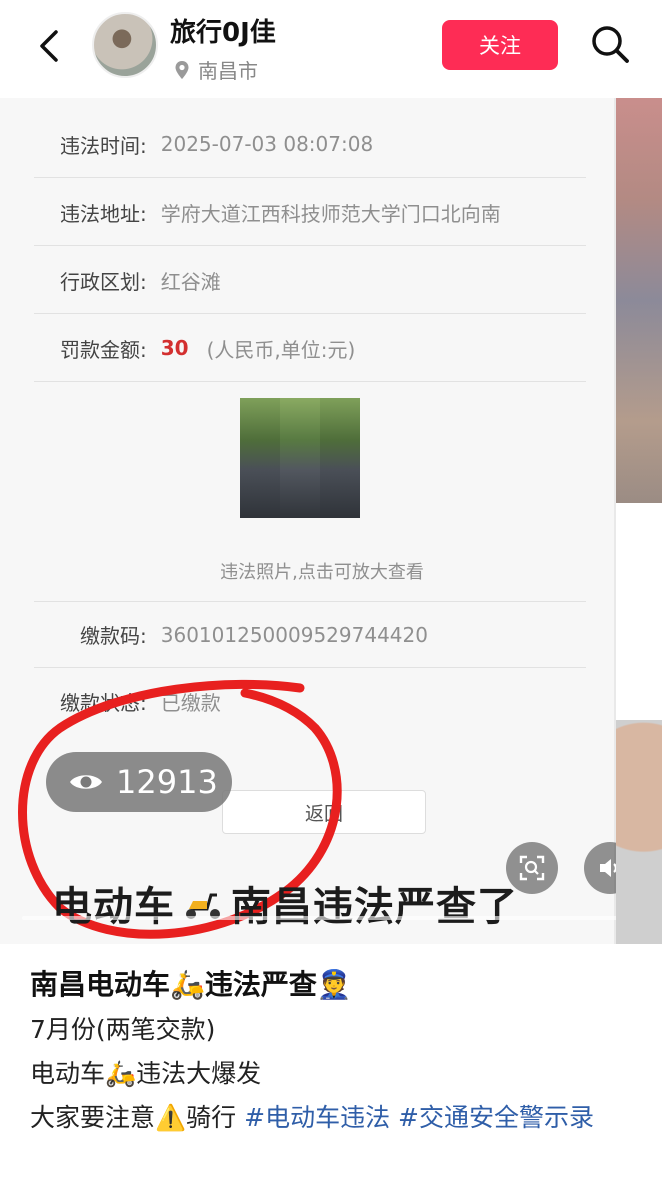  Describe the element at coordinates (331, 918) in the screenshot. I see `video-progress-bar` at that location.